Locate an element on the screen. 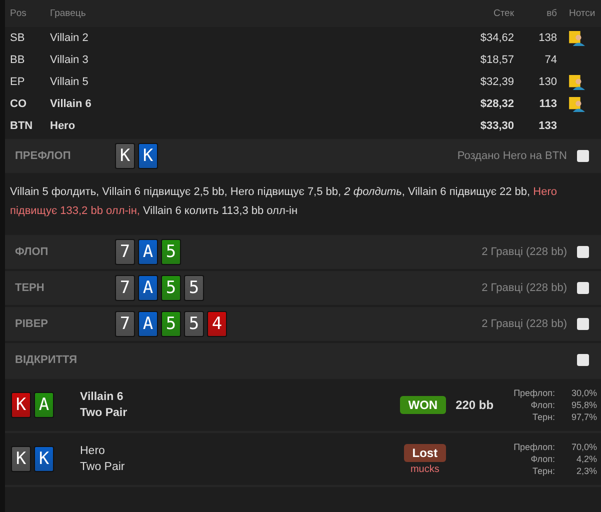  street-label: РІВЕР is located at coordinates (32, 324).